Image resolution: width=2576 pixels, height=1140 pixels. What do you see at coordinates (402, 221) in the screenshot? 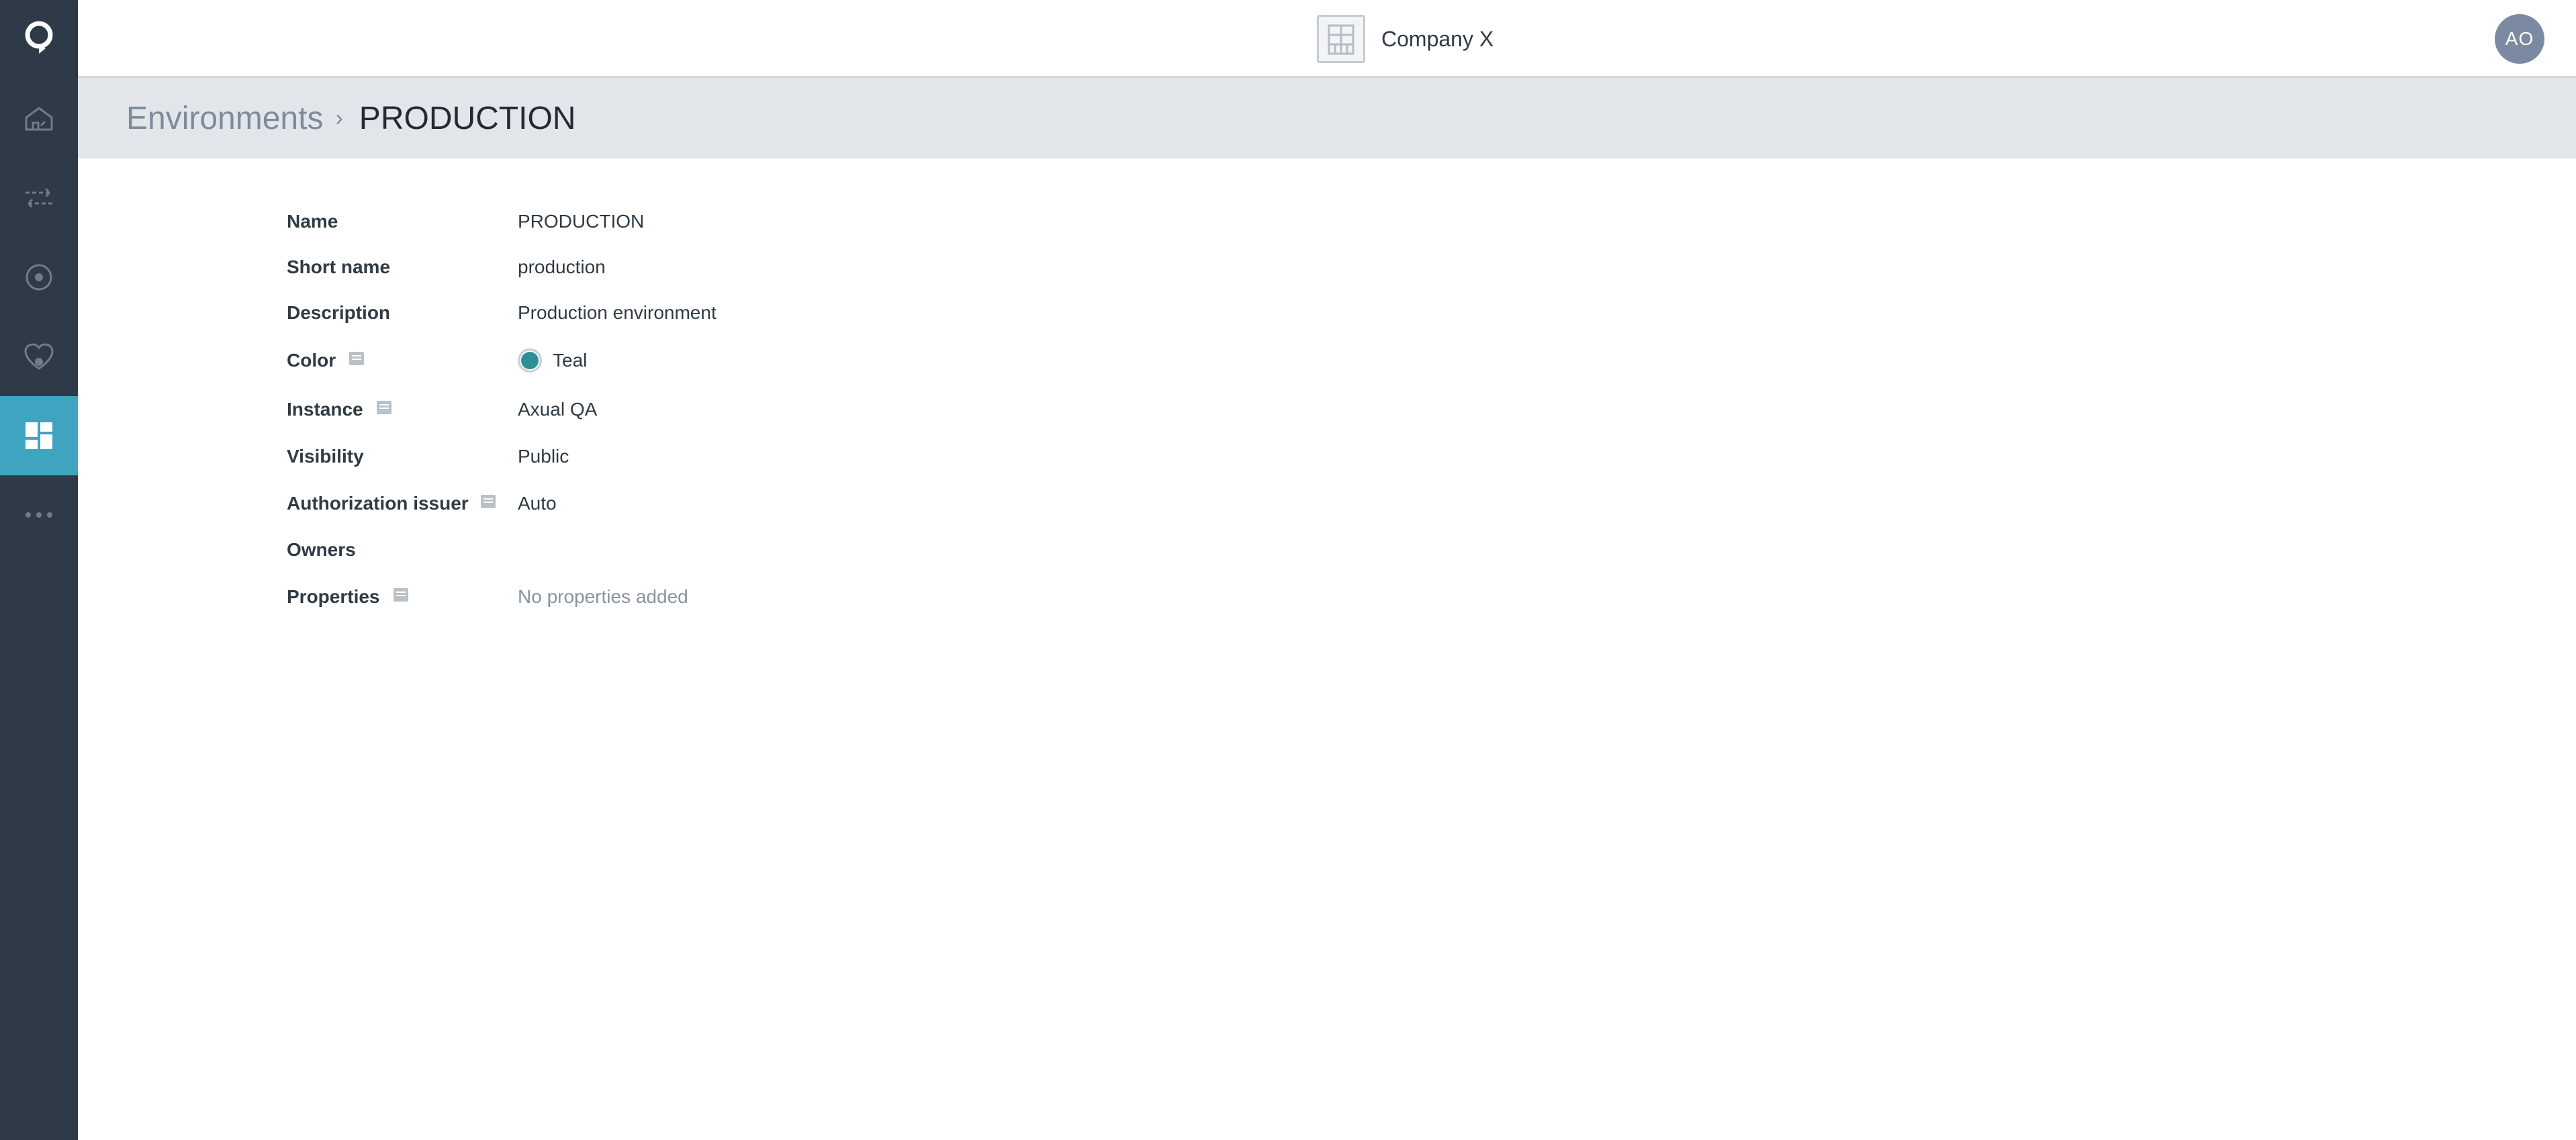
I see `name-label: Name` at bounding box center [402, 221].